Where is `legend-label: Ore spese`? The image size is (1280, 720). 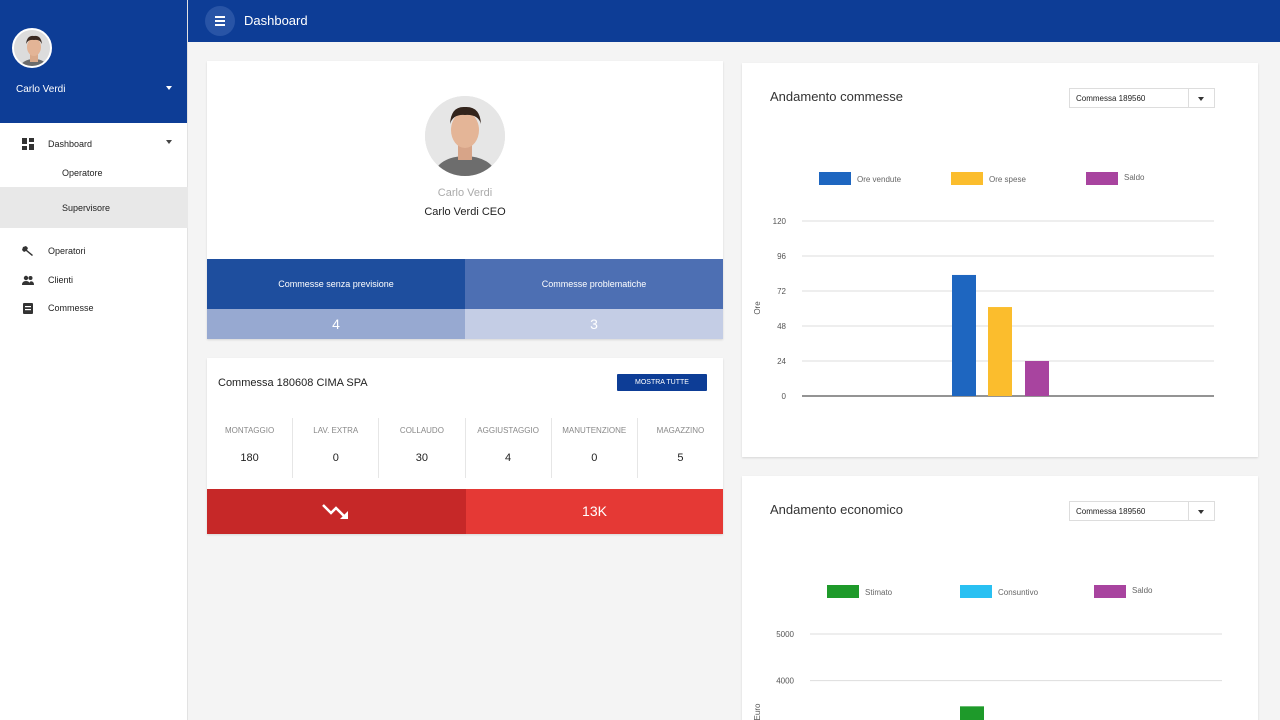 legend-label: Ore spese is located at coordinates (1007, 179).